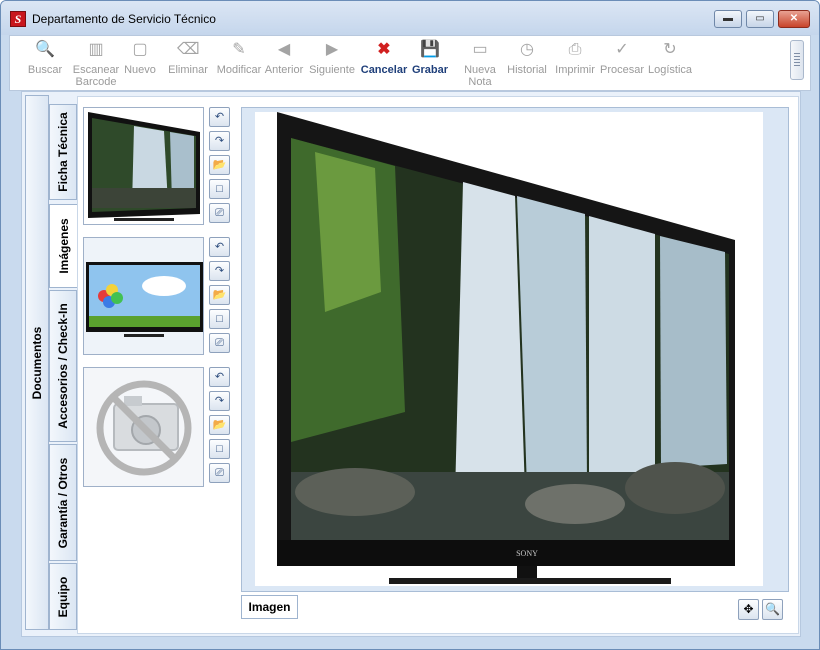 This screenshot has width=820, height=650. I want to click on toolbar-button-label: Logística, so click(670, 70).